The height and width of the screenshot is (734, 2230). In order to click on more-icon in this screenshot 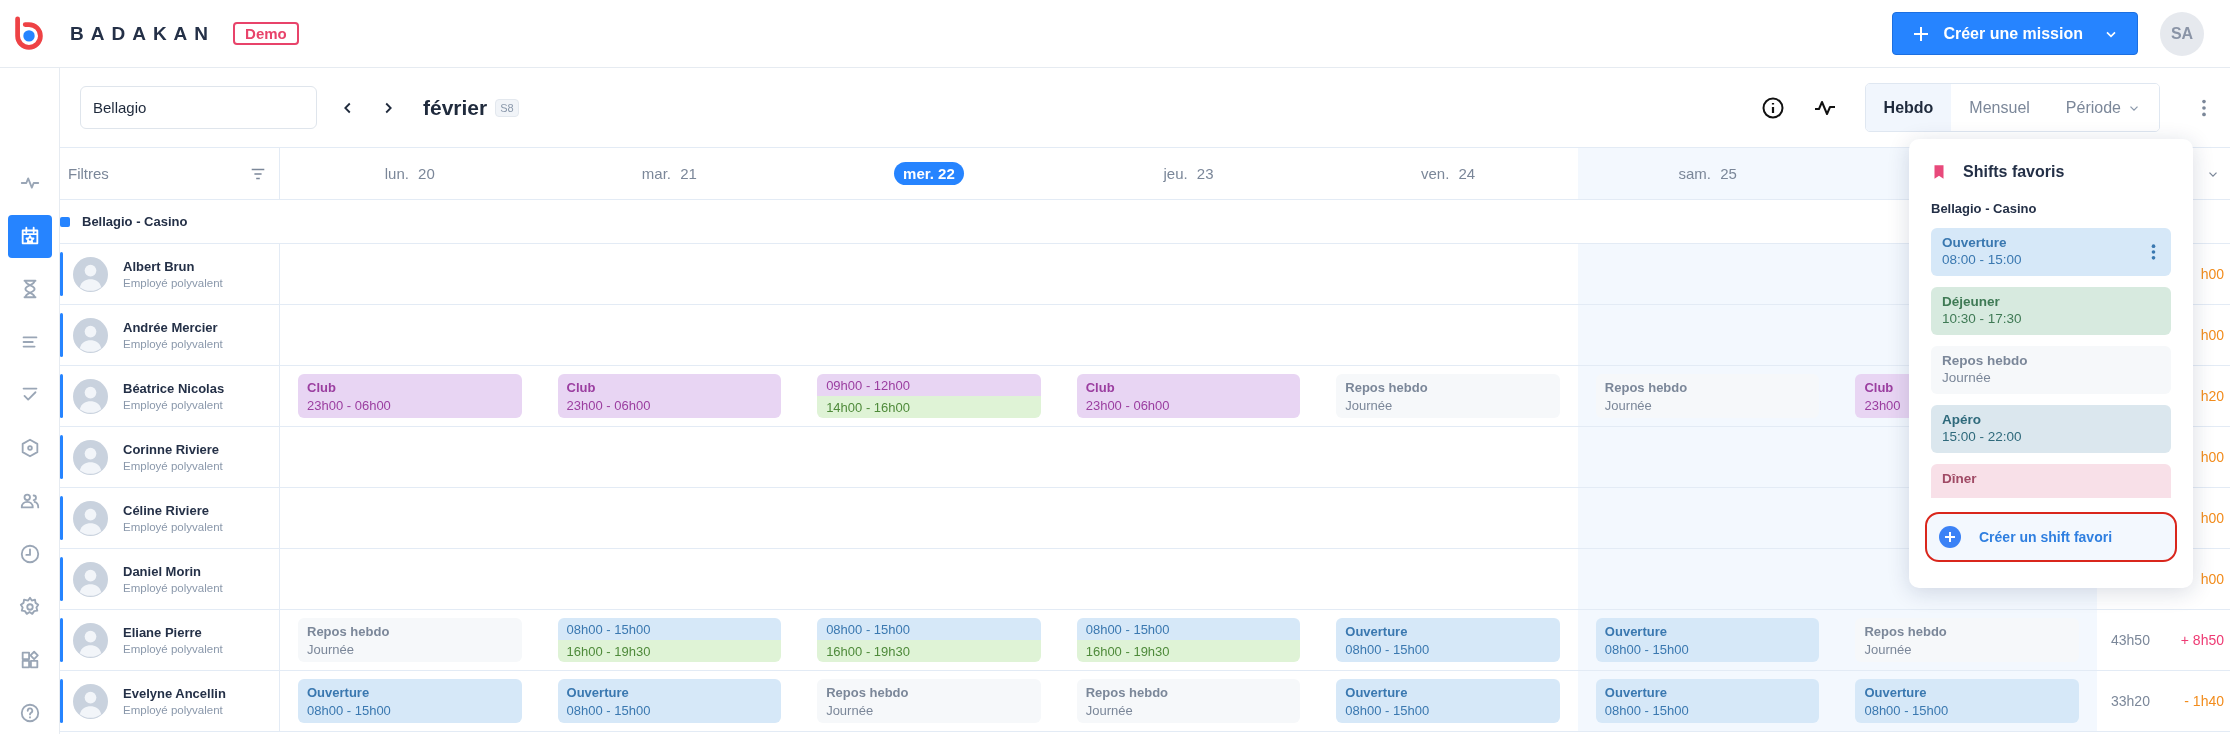, I will do `click(2153, 252)`.